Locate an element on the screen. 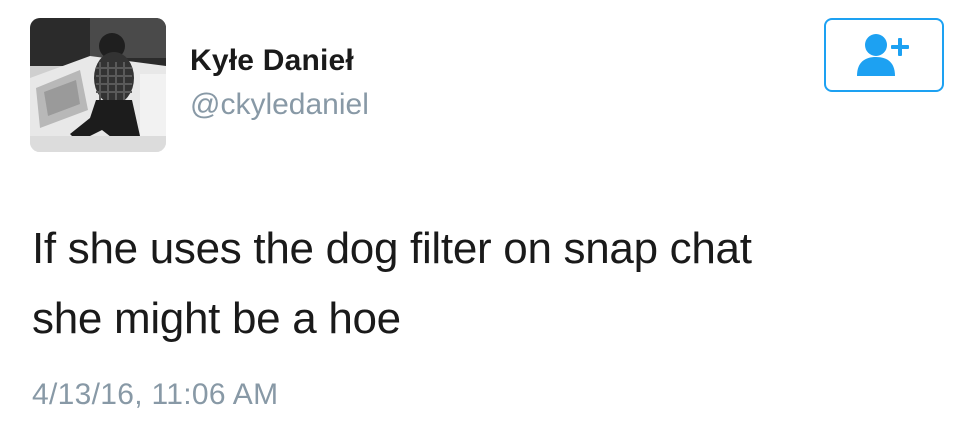  avatar is located at coordinates (98, 85).